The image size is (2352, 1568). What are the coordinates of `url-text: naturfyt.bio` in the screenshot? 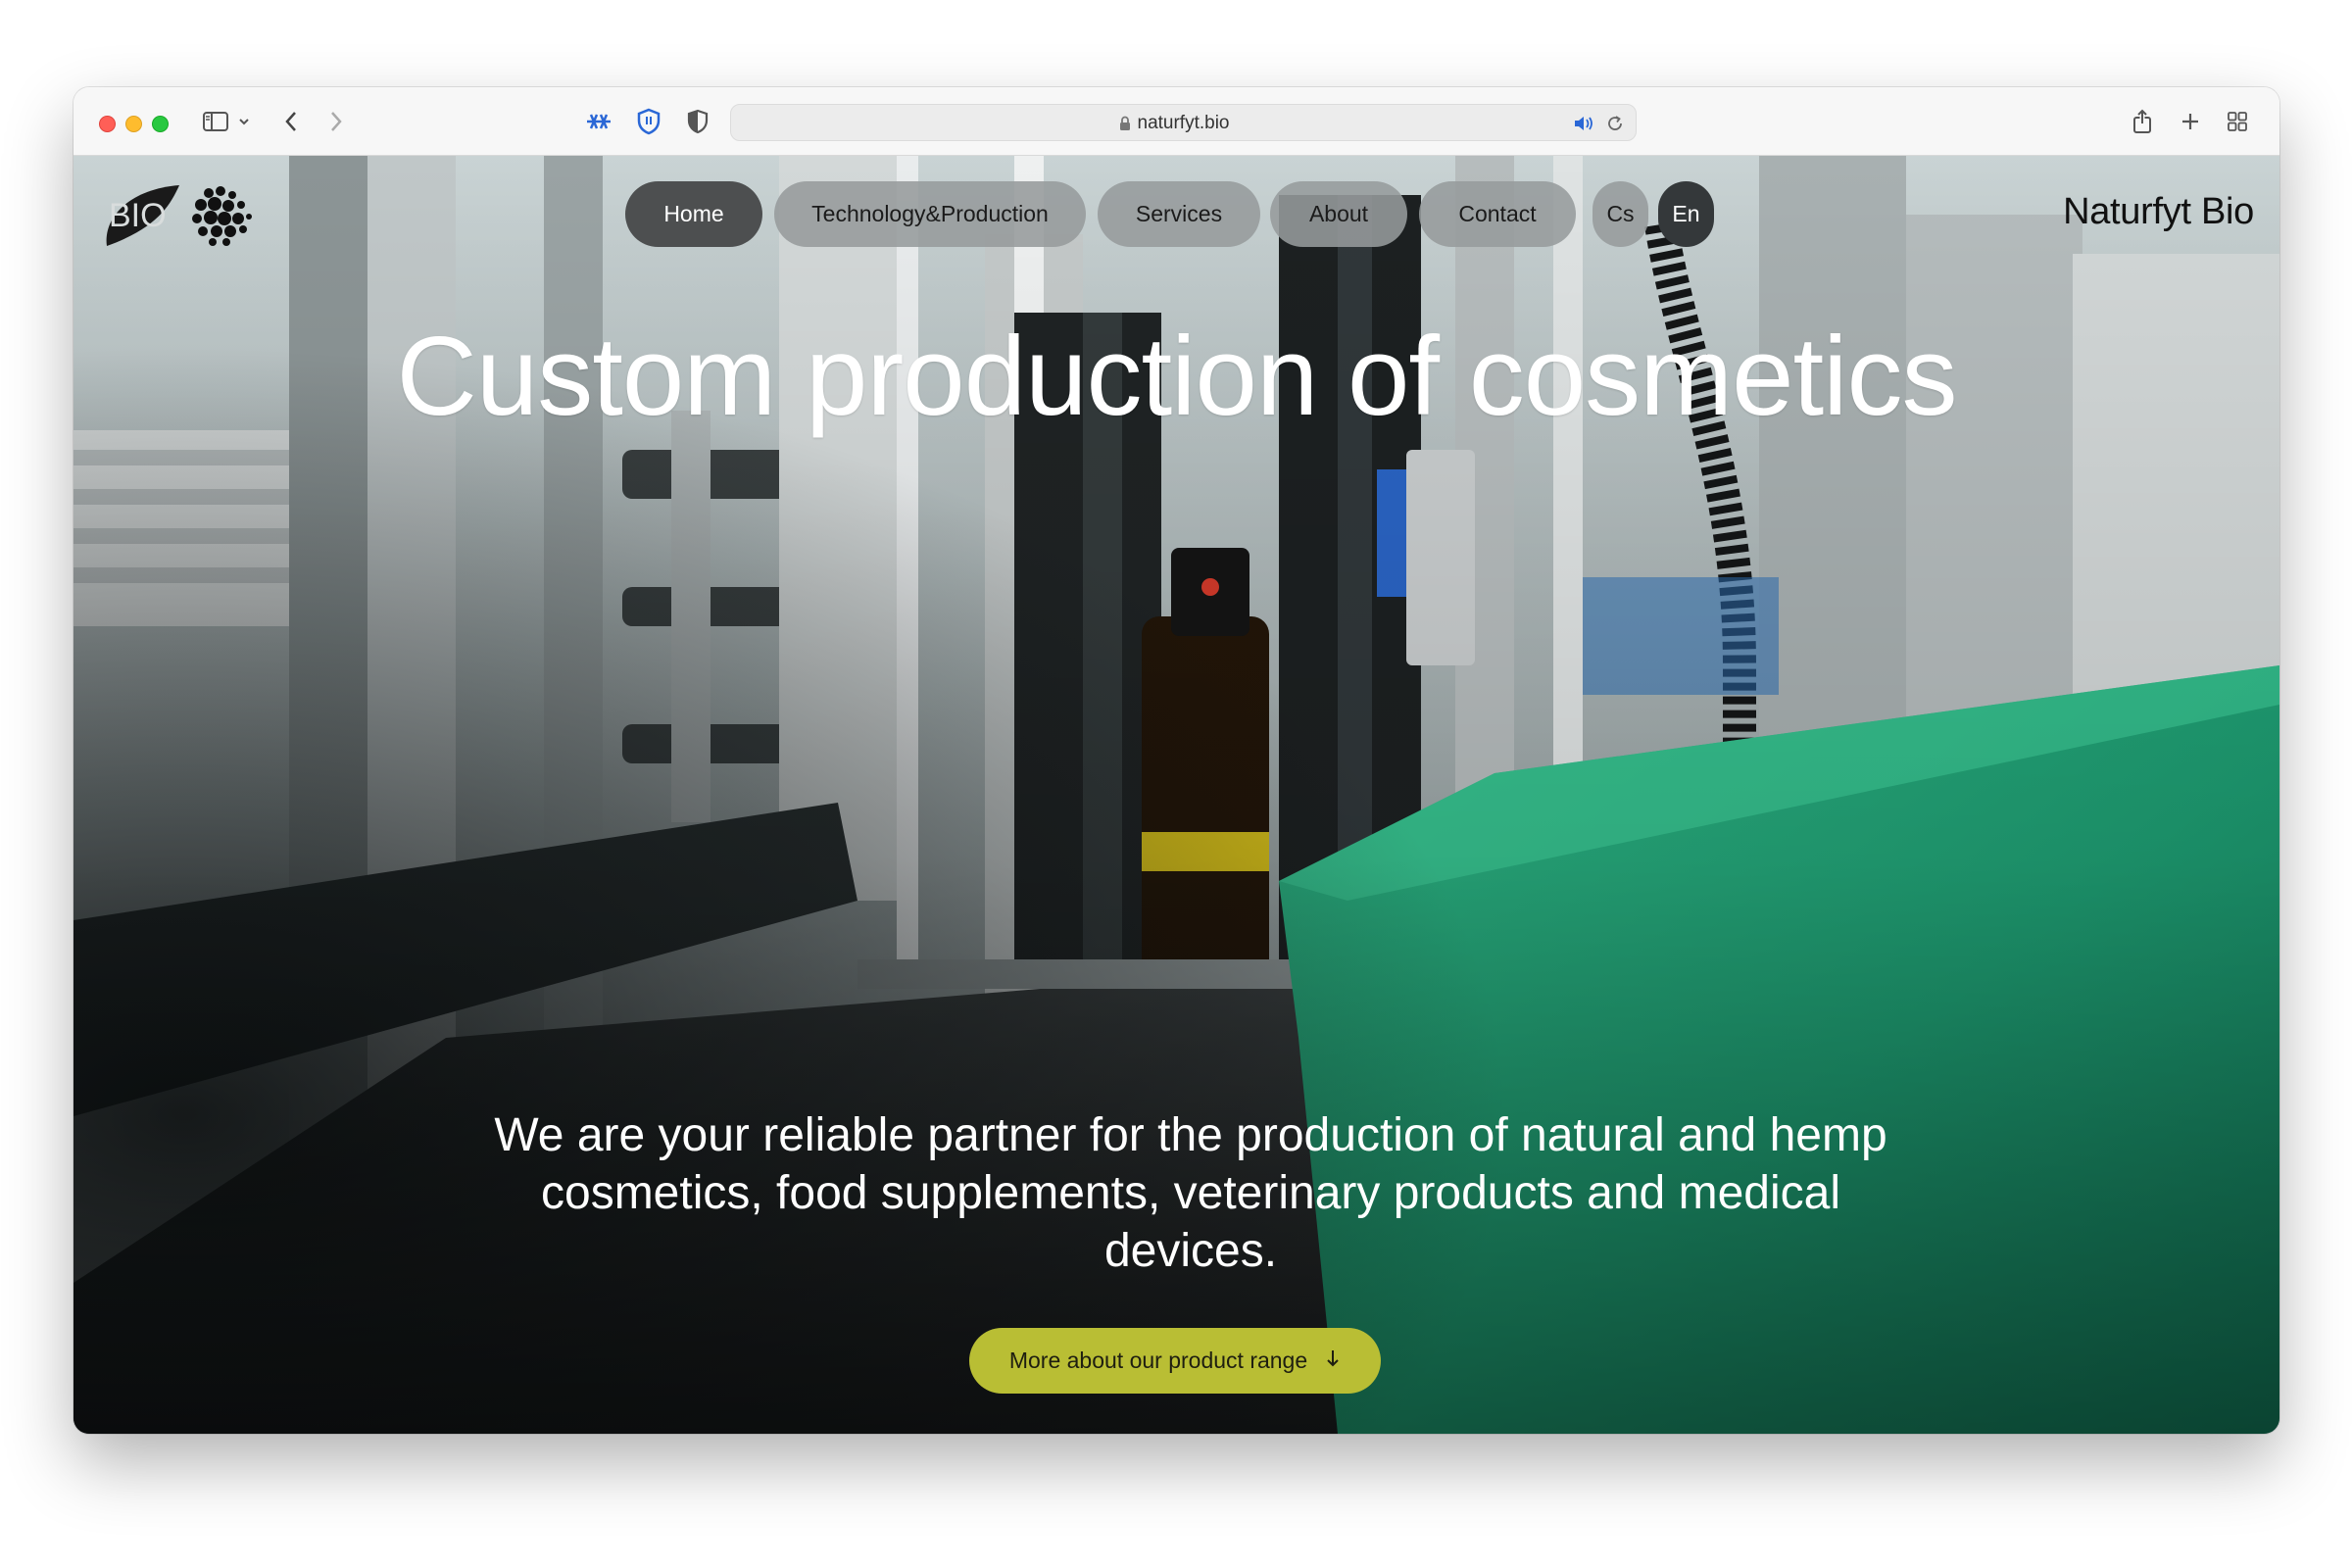 It's located at (1183, 123).